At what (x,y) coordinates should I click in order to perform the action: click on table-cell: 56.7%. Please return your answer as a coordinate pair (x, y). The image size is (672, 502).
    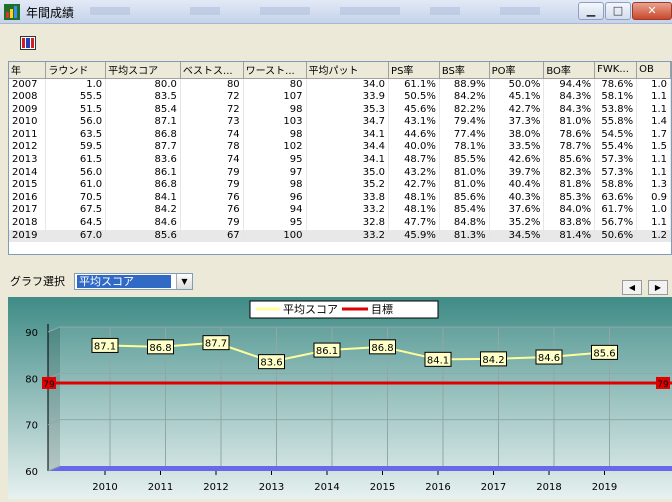
    Looking at the image, I should click on (616, 223).